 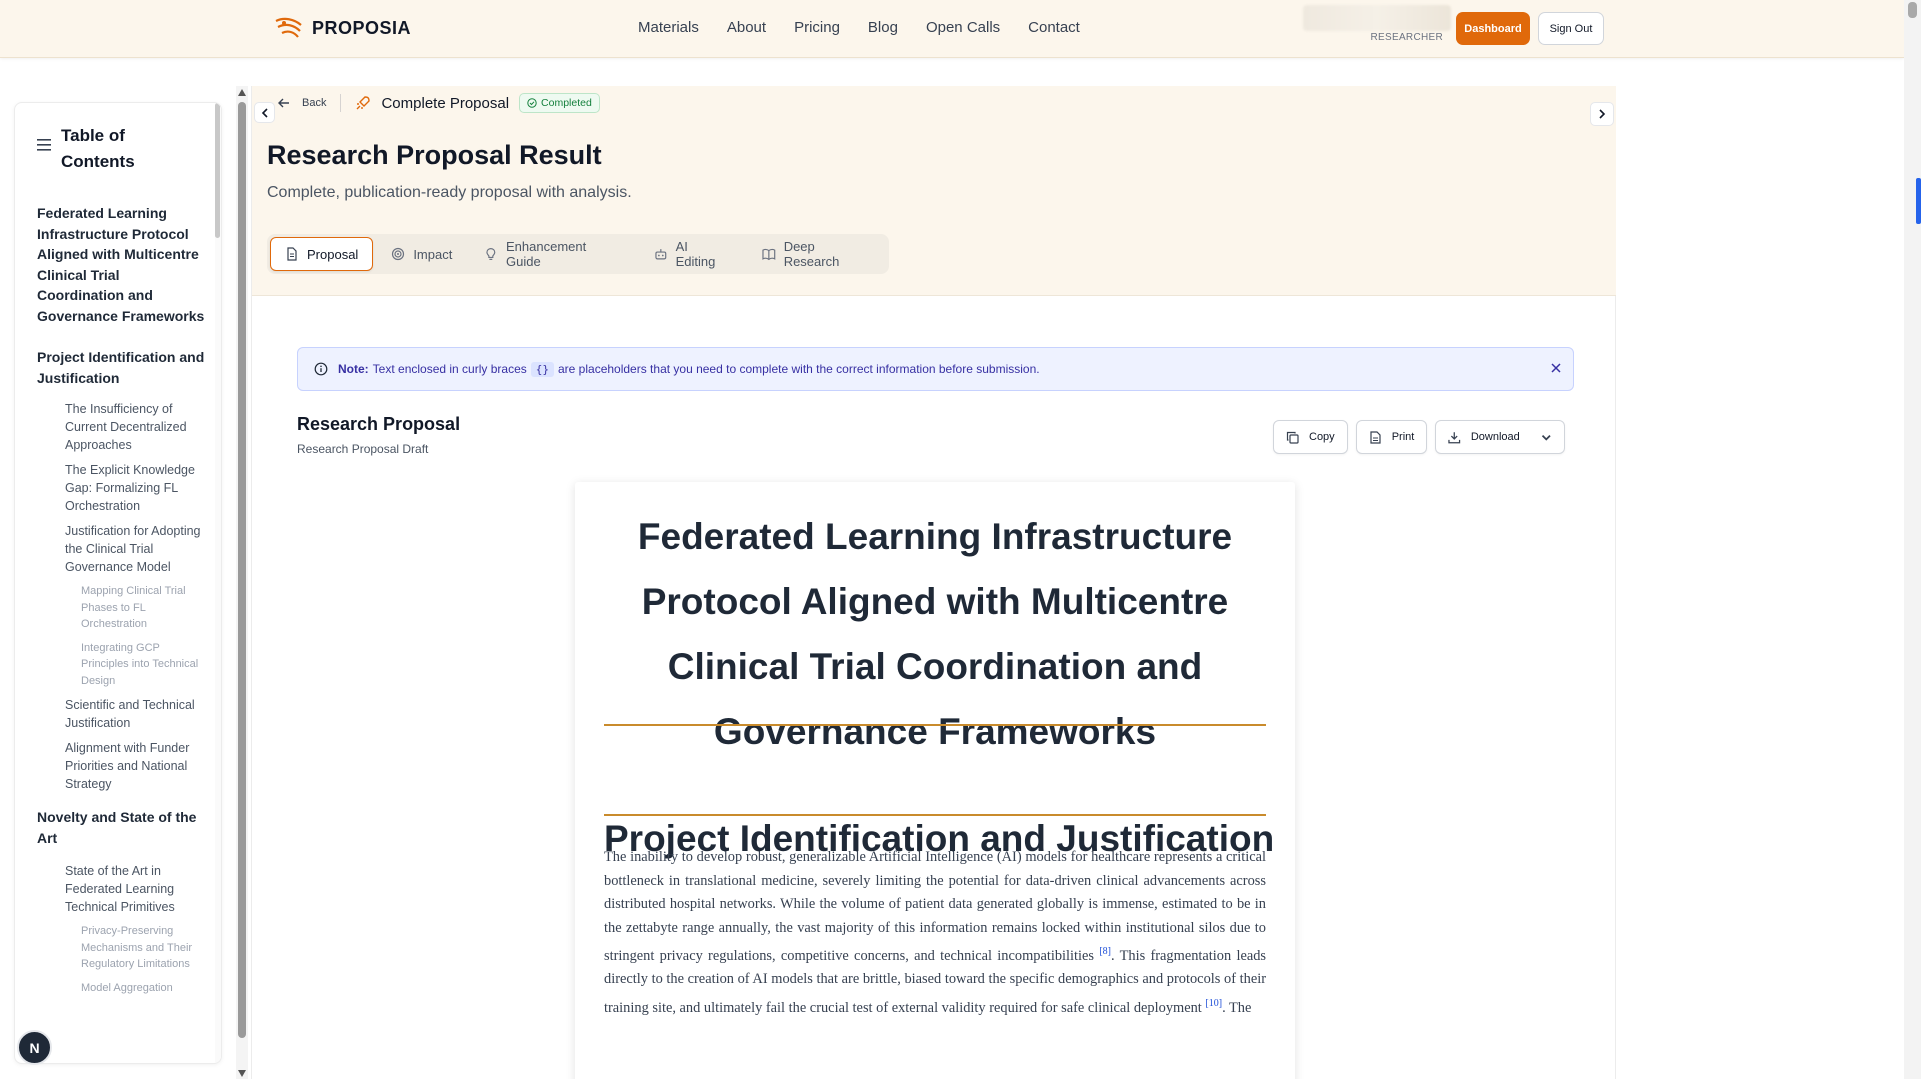 I want to click on close-note-button, so click(x=1556, y=368).